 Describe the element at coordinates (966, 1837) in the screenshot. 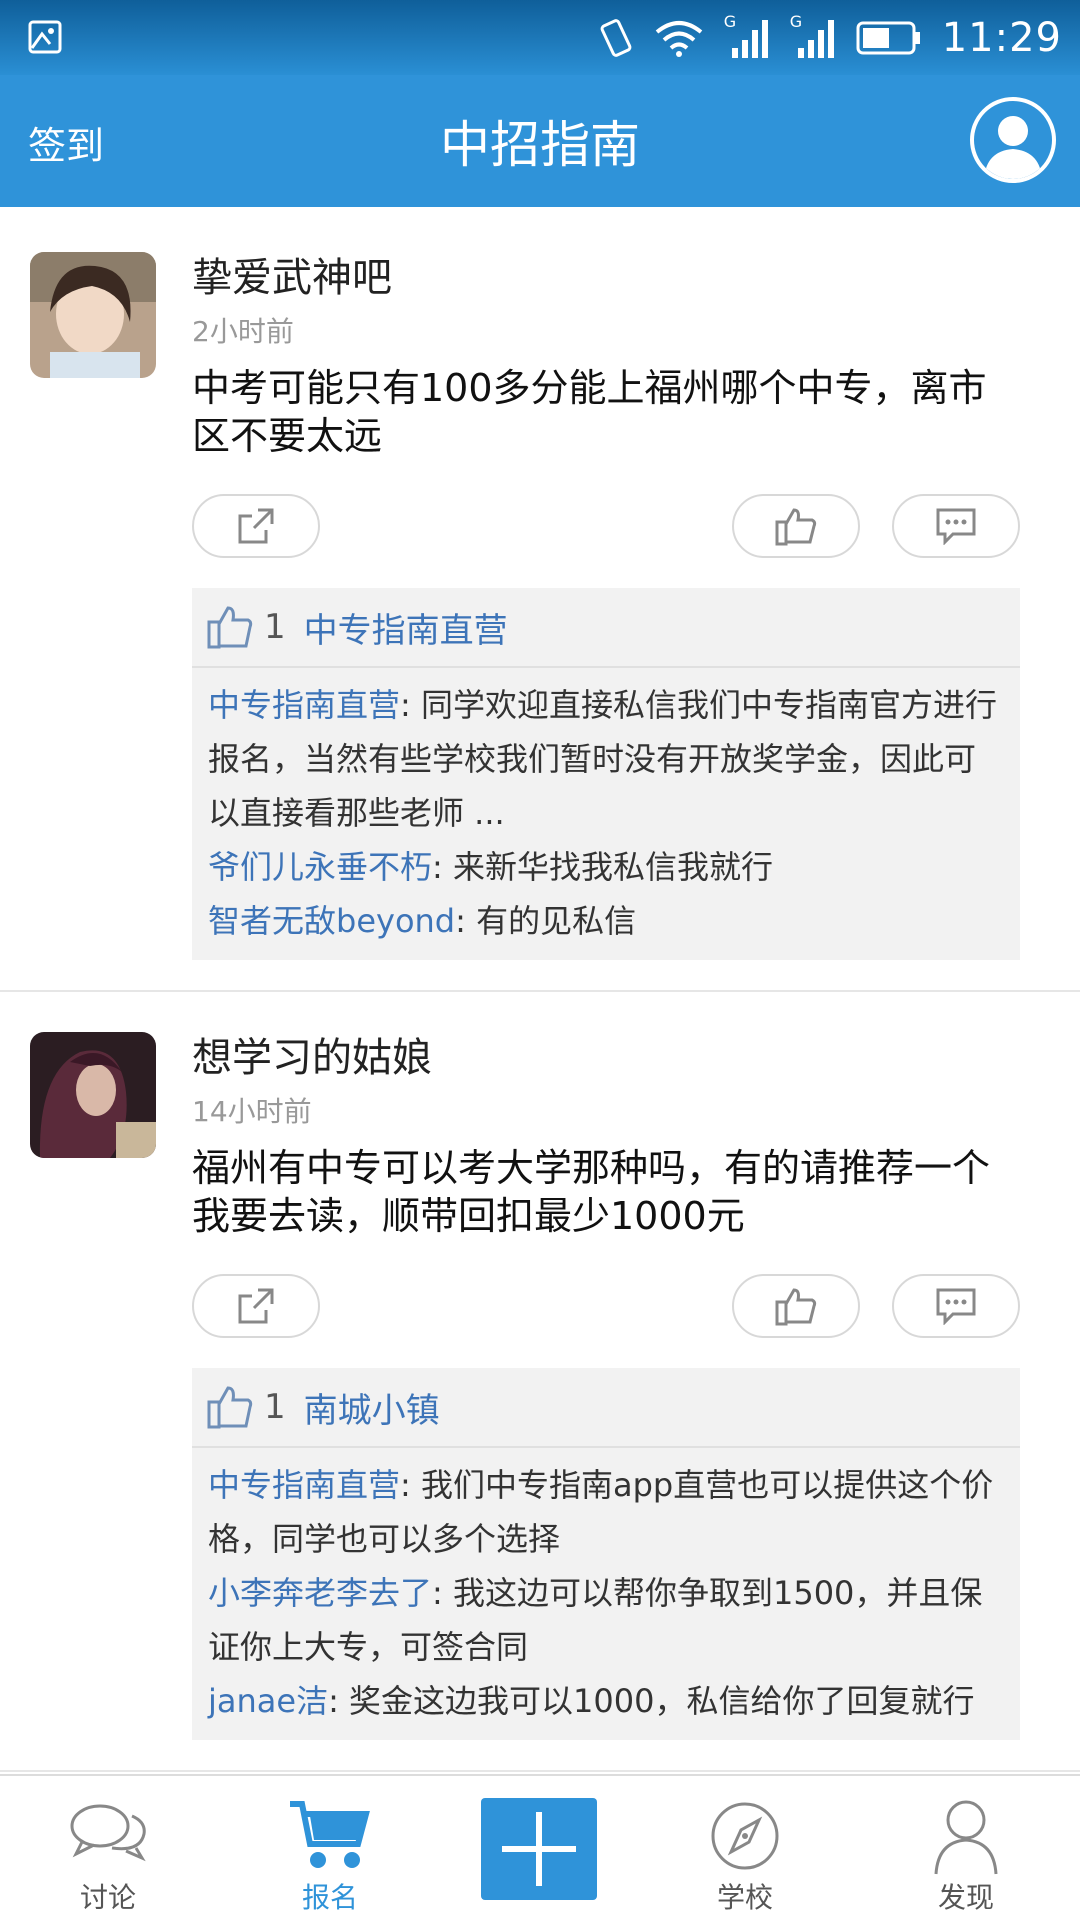

I see `person-icon` at that location.